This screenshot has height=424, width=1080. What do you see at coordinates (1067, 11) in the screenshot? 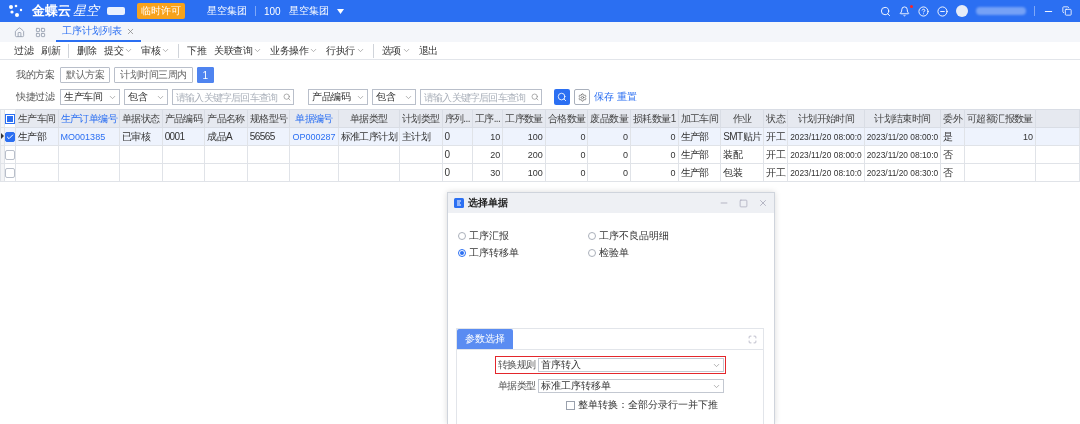
I see `restore-icon` at bounding box center [1067, 11].